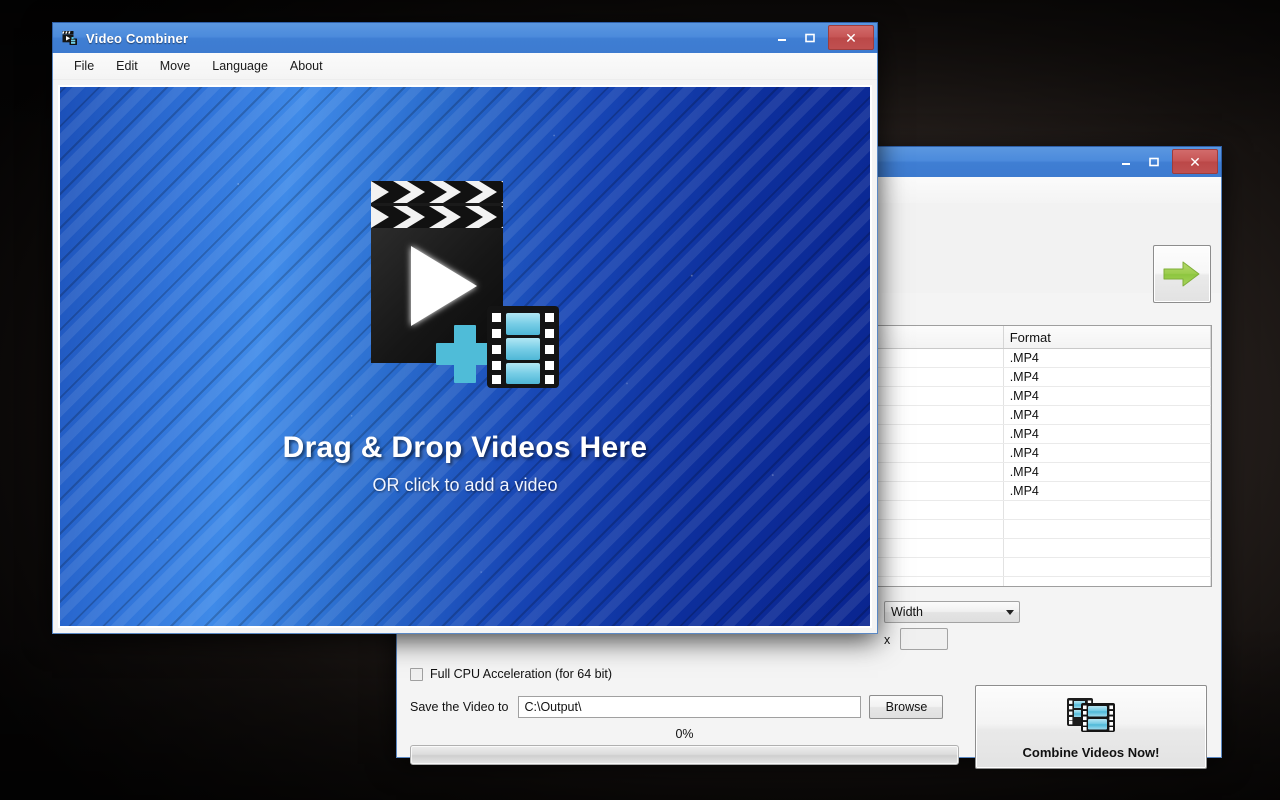  What do you see at coordinates (127, 66) in the screenshot?
I see `menu-item-edit: Edit` at bounding box center [127, 66].